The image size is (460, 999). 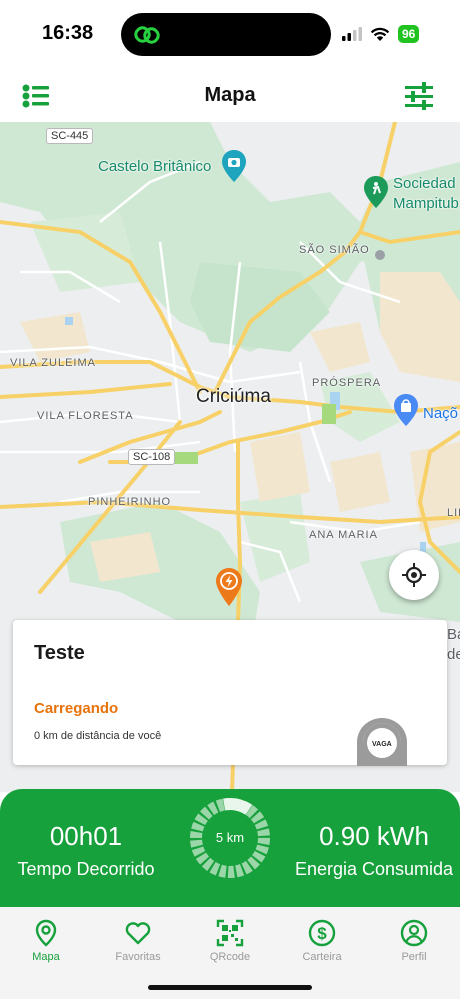 I want to click on map-pin-icon, so click(x=46, y=933).